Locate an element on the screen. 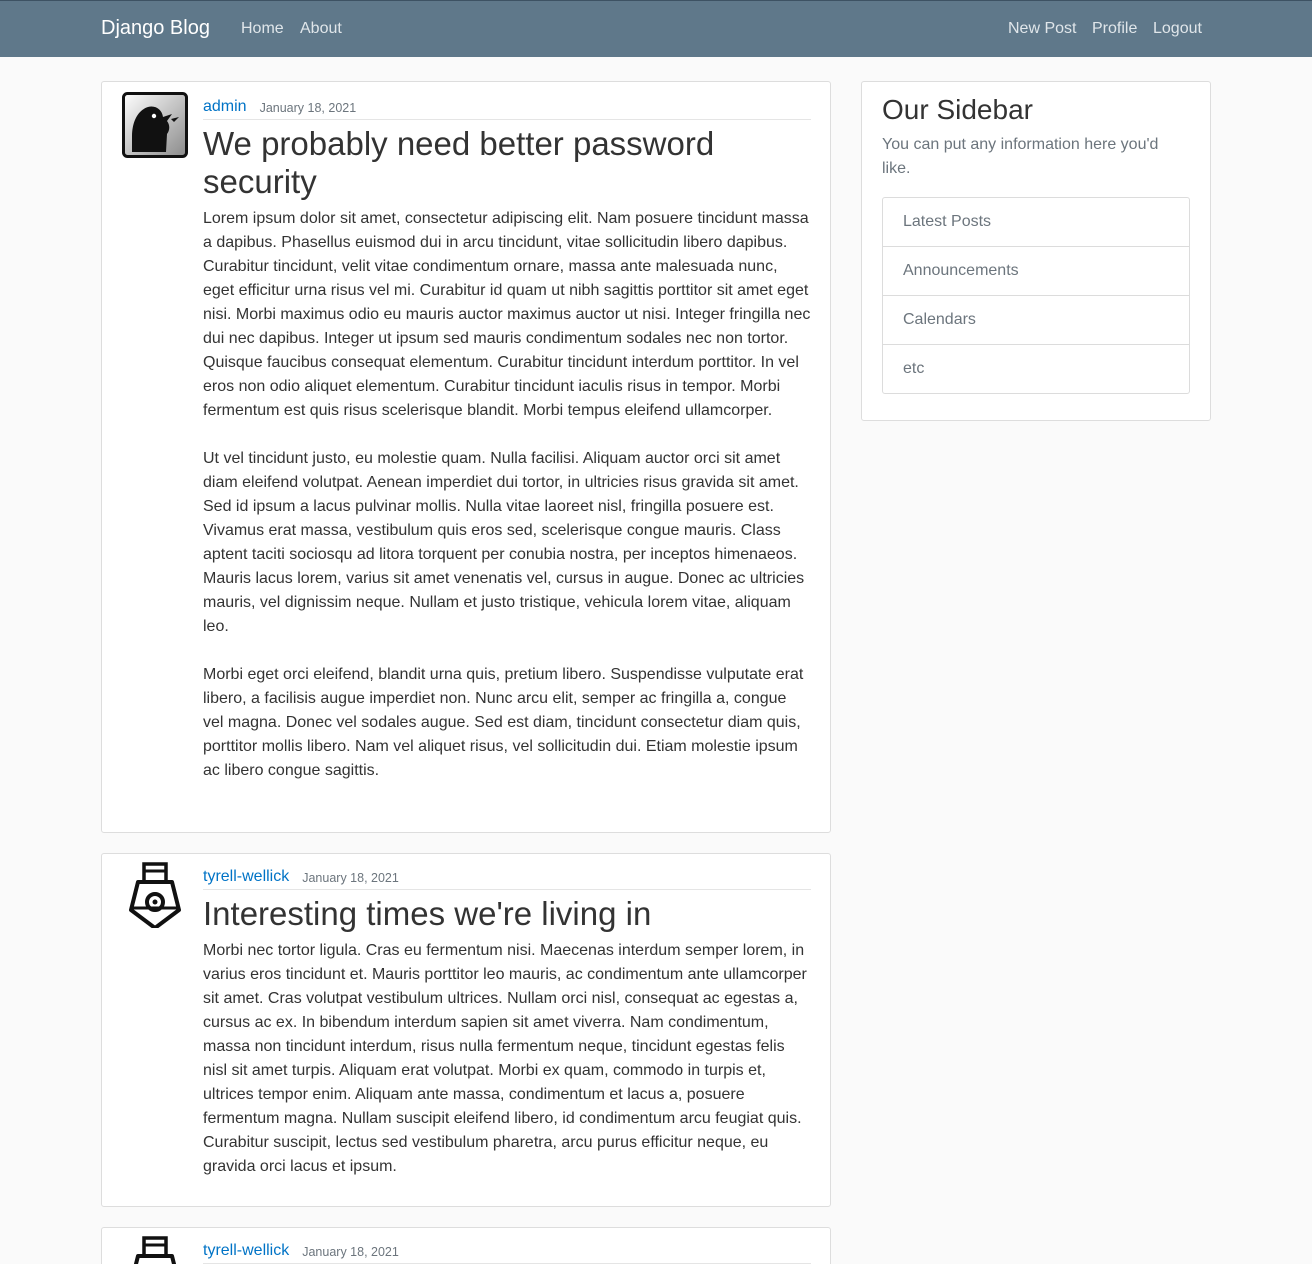 The height and width of the screenshot is (1264, 1312). post-meta: admin January 18, 2021 is located at coordinates (507, 107).